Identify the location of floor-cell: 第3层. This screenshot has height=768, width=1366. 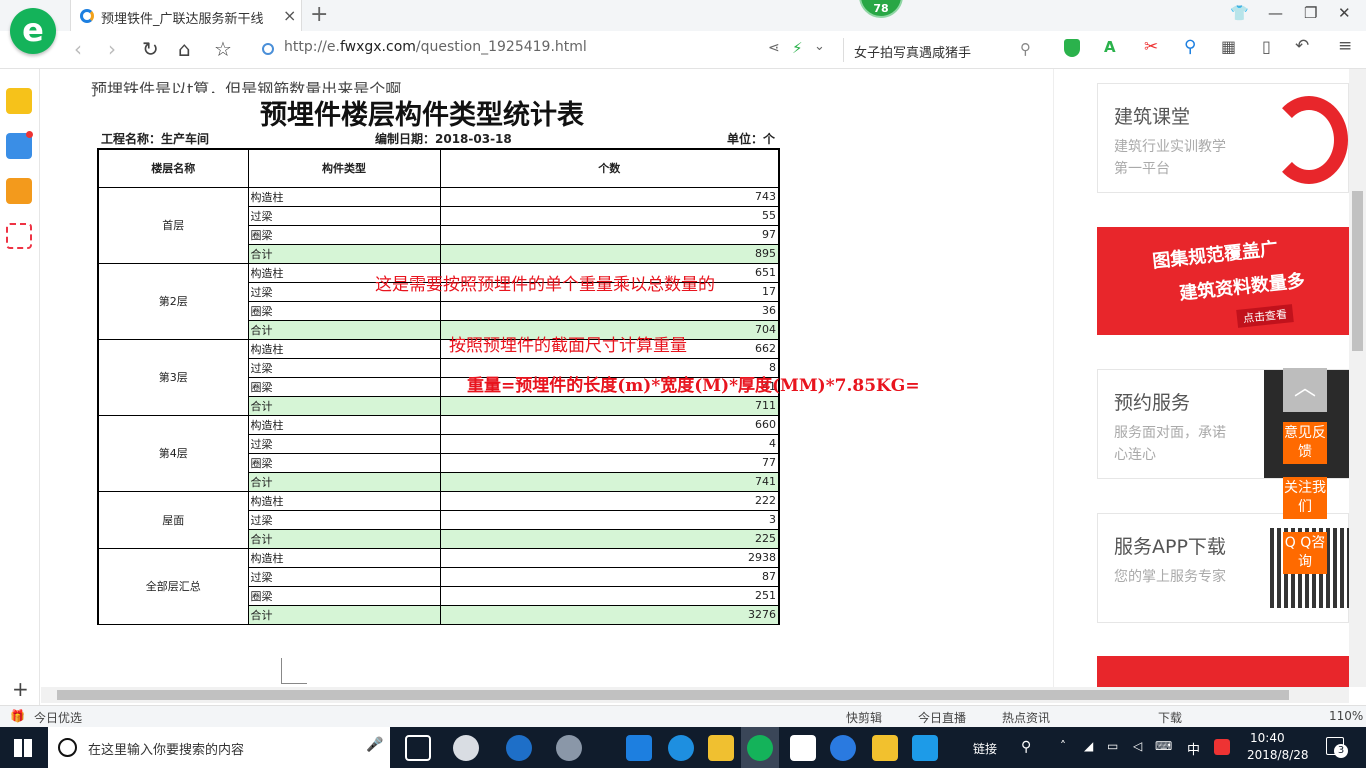
(173, 377).